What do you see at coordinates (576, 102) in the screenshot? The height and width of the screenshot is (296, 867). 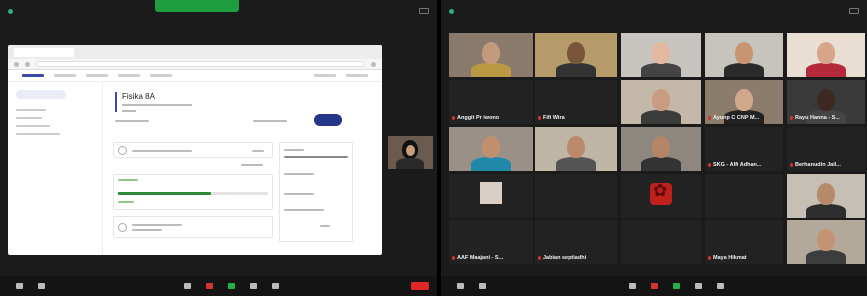 I see `participant-tile: Fifi Wira` at bounding box center [576, 102].